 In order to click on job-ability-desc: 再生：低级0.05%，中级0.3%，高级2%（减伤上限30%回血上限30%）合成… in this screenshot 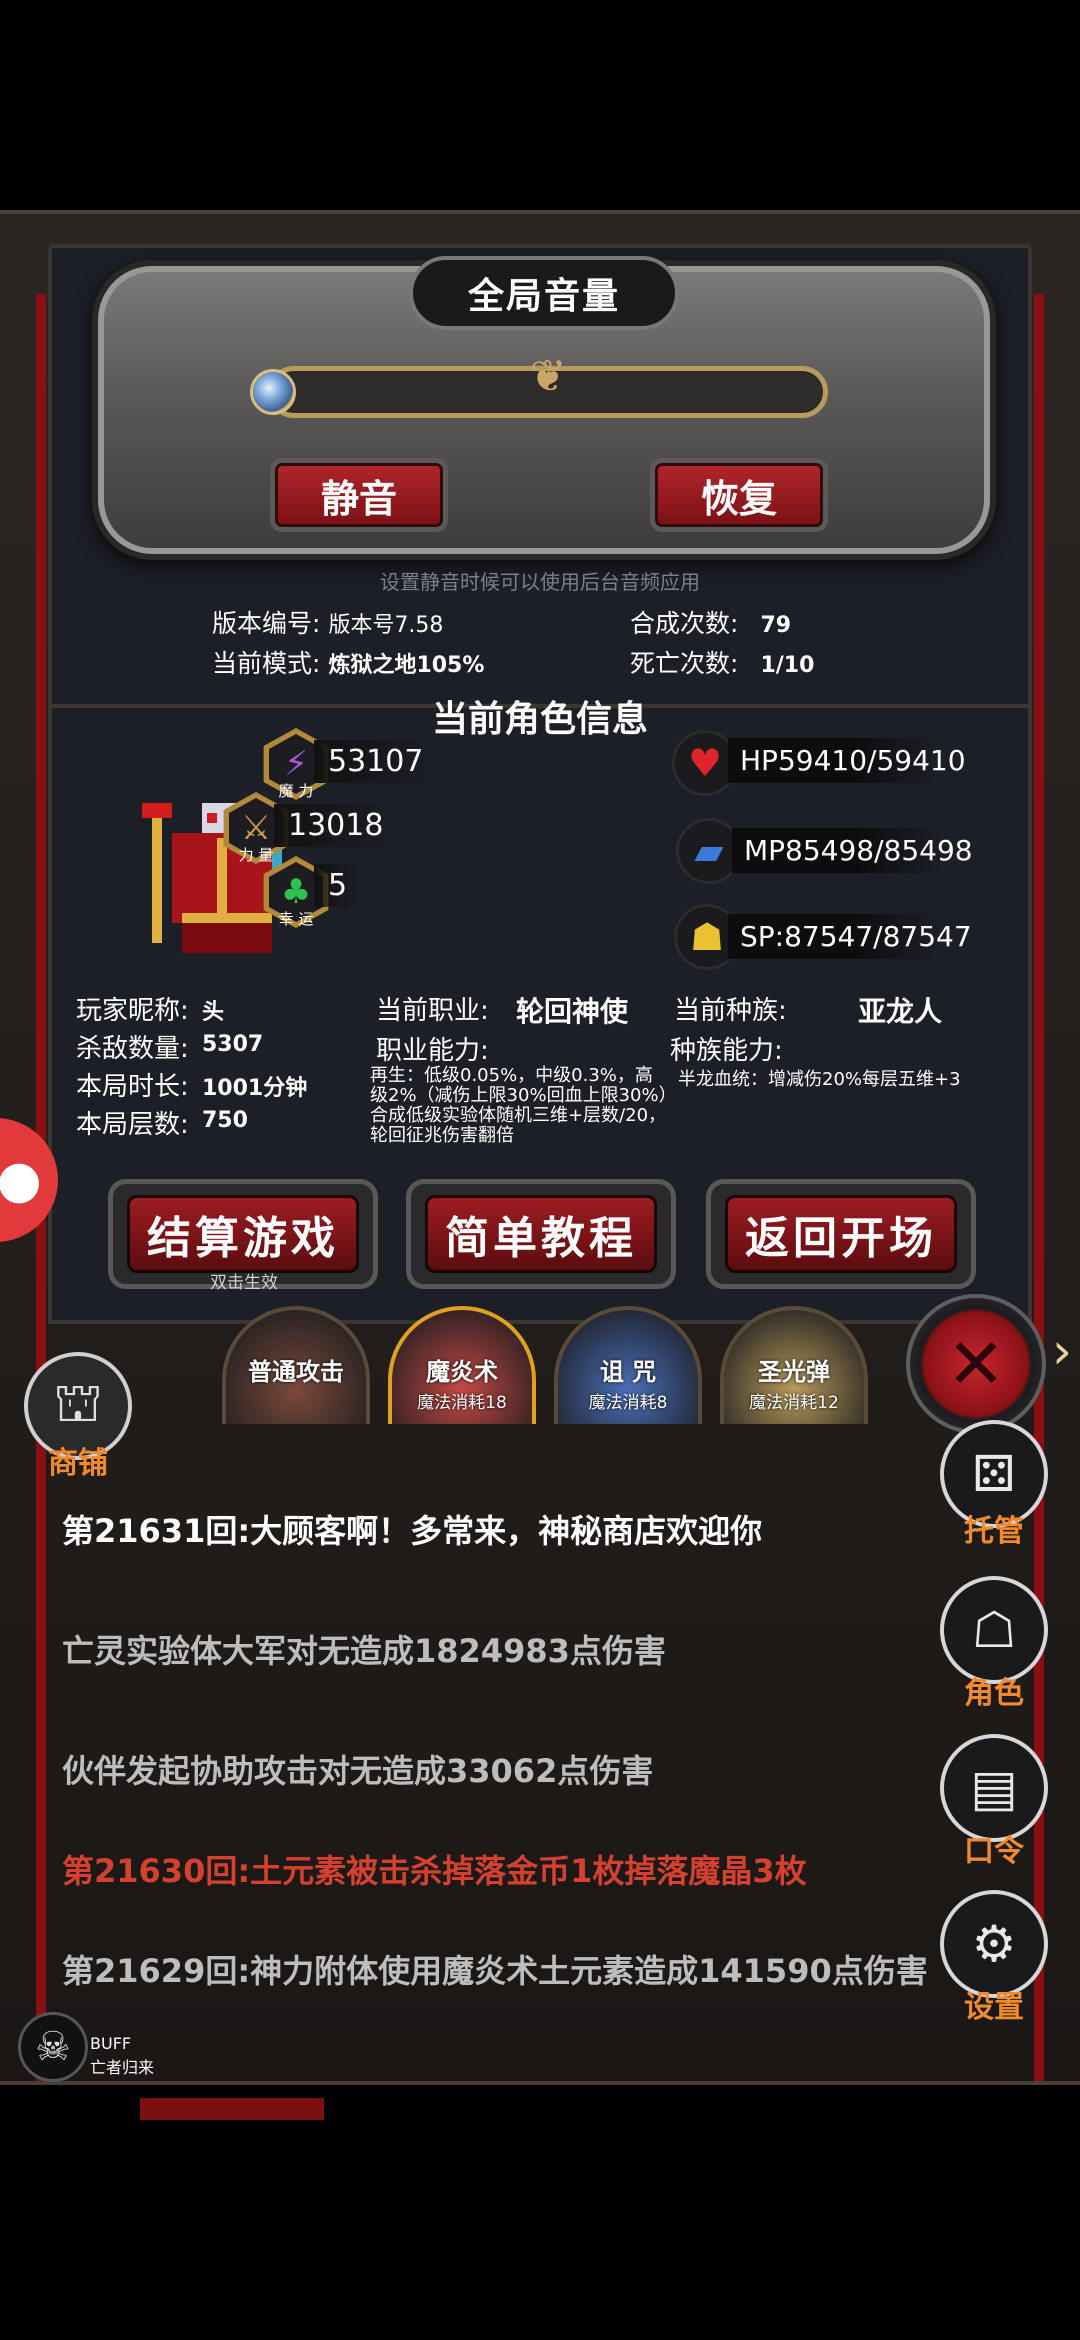, I will do `click(519, 1105)`.